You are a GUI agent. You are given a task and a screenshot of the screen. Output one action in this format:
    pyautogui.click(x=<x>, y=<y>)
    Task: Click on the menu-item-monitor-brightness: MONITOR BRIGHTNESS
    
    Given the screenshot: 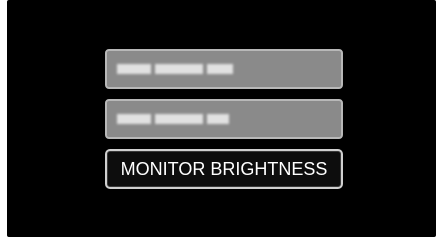 What is the action you would take?
    pyautogui.click(x=224, y=169)
    